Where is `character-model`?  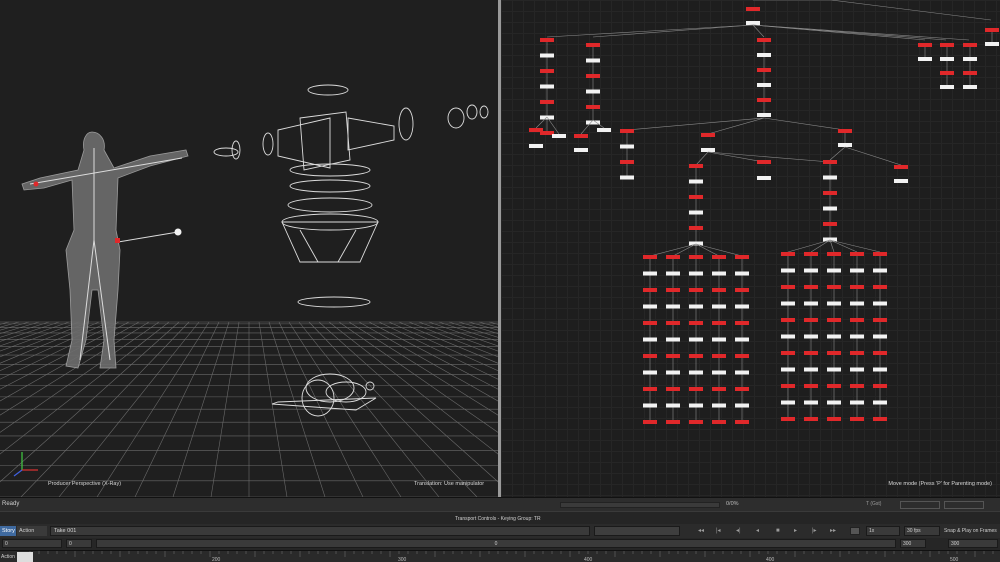 character-model is located at coordinates (105, 250).